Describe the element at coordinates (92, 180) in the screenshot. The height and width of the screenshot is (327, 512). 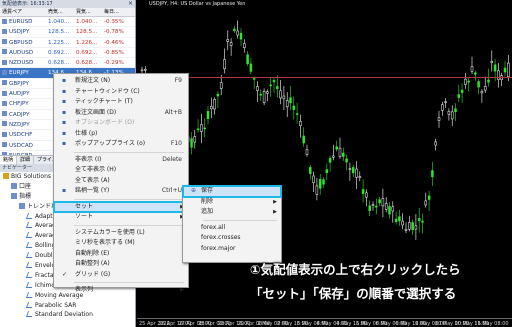
I see `menu-item-label: 全て表示 (A)` at that location.